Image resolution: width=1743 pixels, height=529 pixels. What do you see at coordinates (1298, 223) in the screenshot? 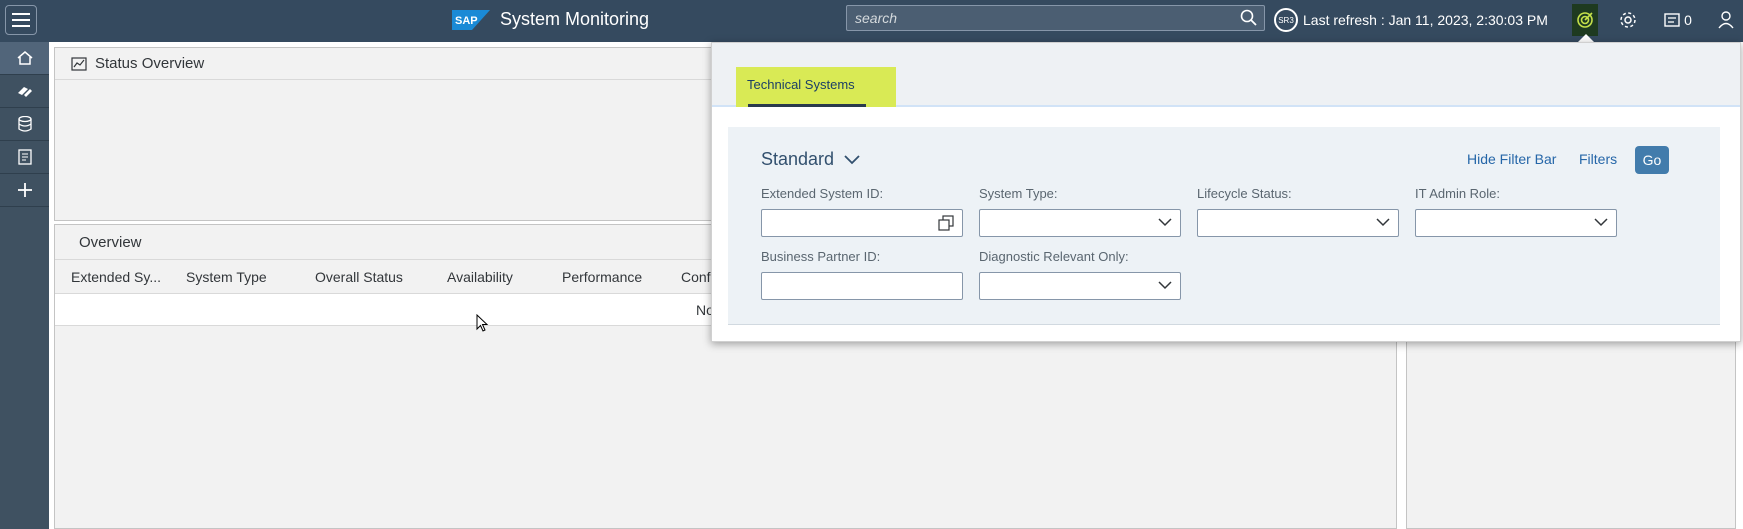
I see `lifecycle-status-select` at bounding box center [1298, 223].